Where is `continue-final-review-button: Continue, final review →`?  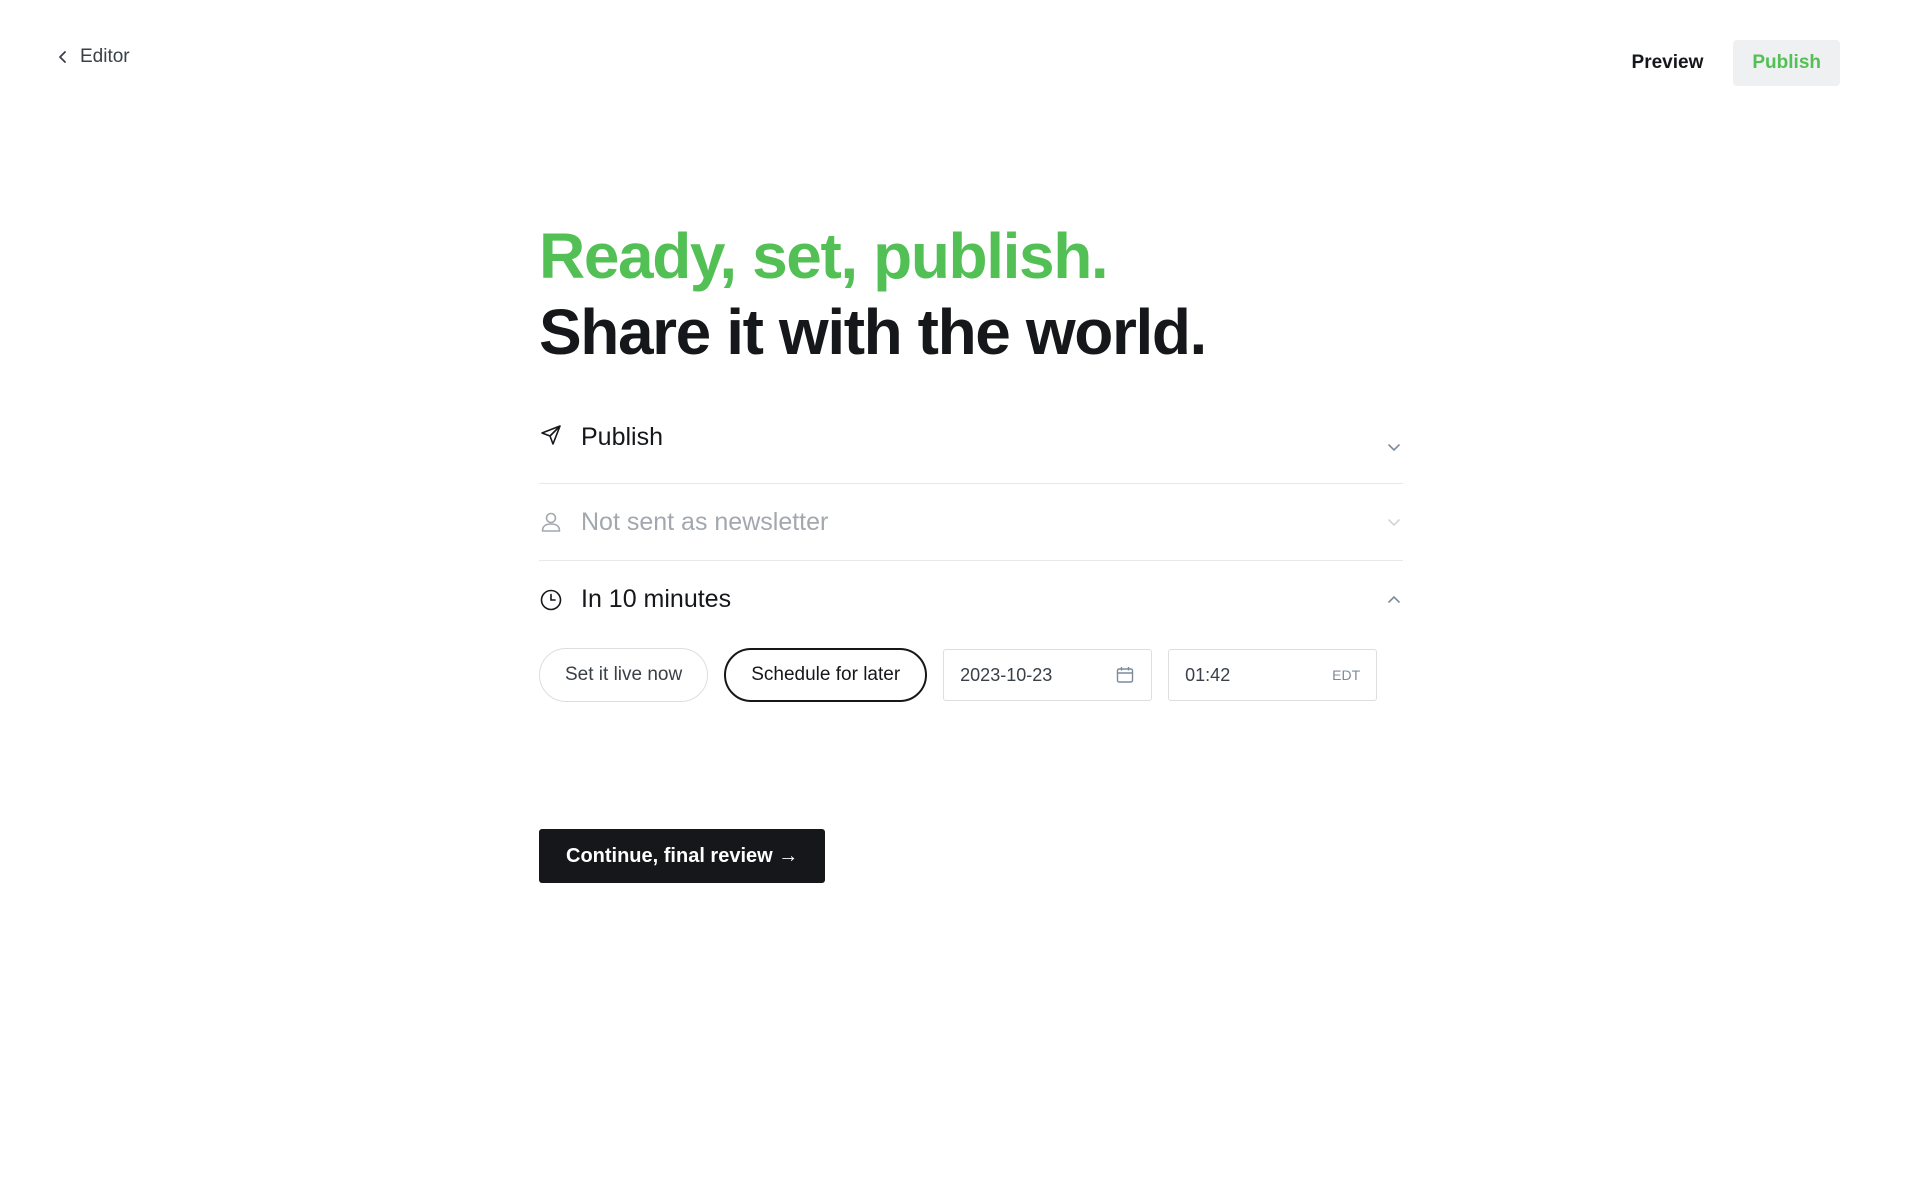
continue-final-review-button: Continue, final review → is located at coordinates (682, 856).